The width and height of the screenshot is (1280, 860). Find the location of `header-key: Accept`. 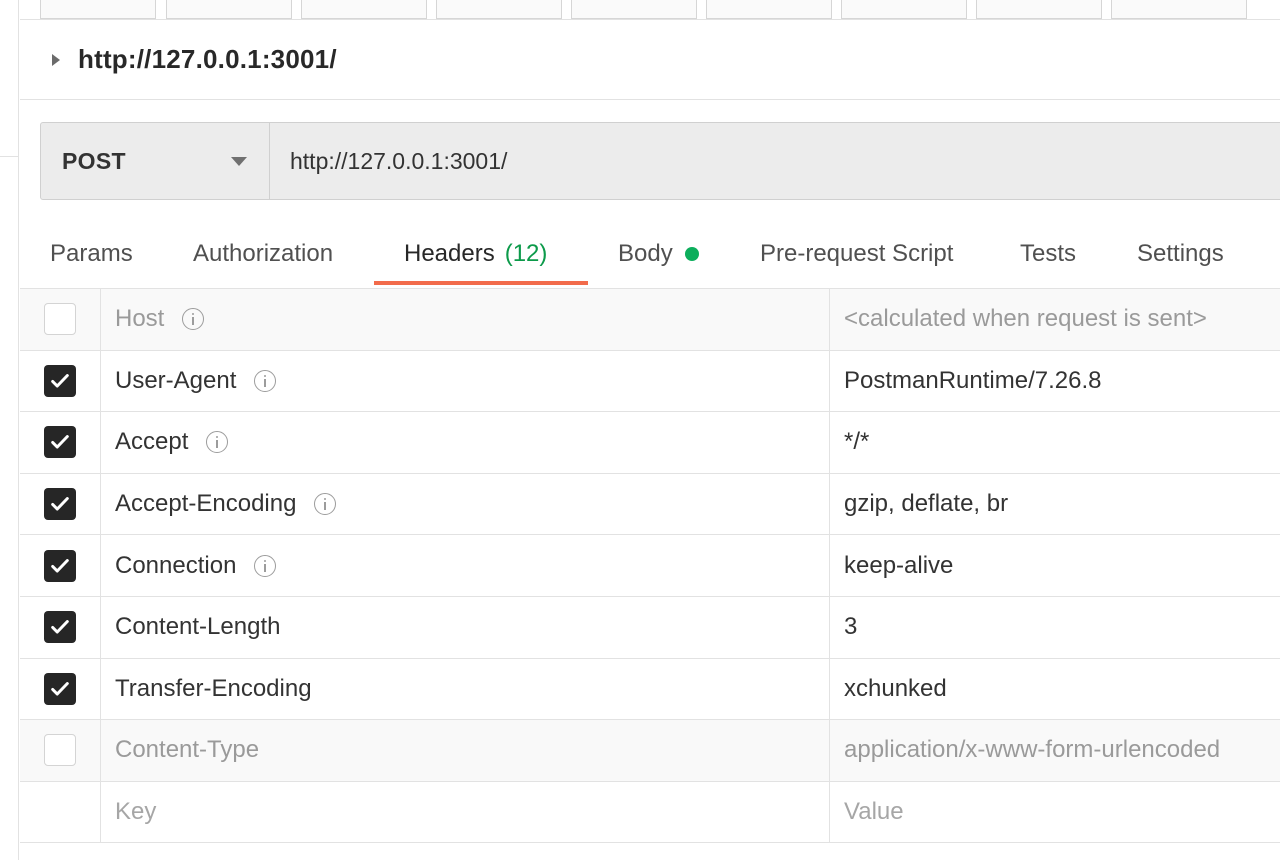

header-key: Accept is located at coordinates (152, 442).